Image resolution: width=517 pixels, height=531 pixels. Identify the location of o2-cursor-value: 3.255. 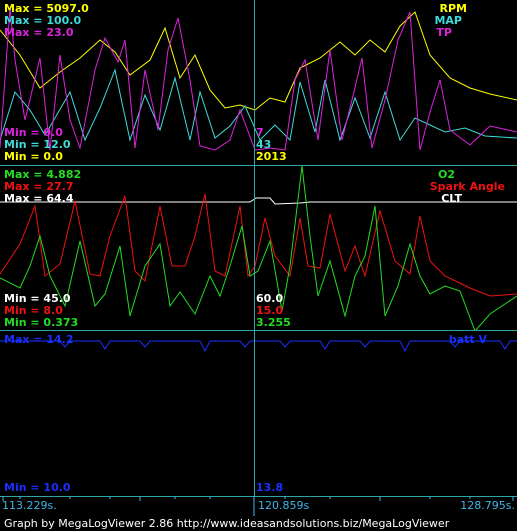
(273, 322).